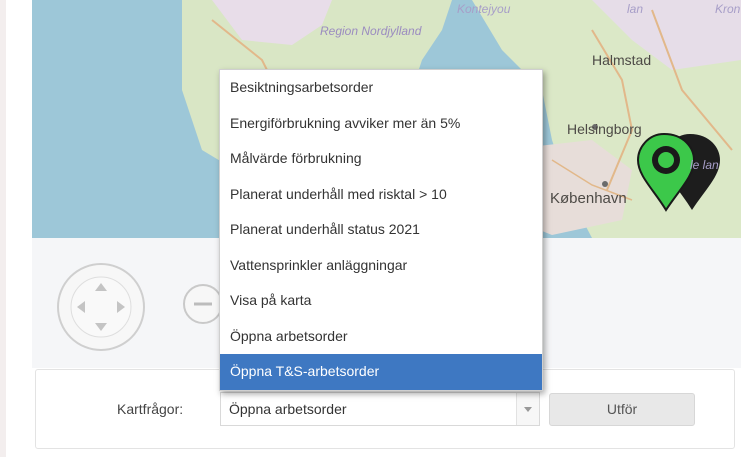  I want to click on map-label-helsingborg: Helsingborg, so click(604, 129).